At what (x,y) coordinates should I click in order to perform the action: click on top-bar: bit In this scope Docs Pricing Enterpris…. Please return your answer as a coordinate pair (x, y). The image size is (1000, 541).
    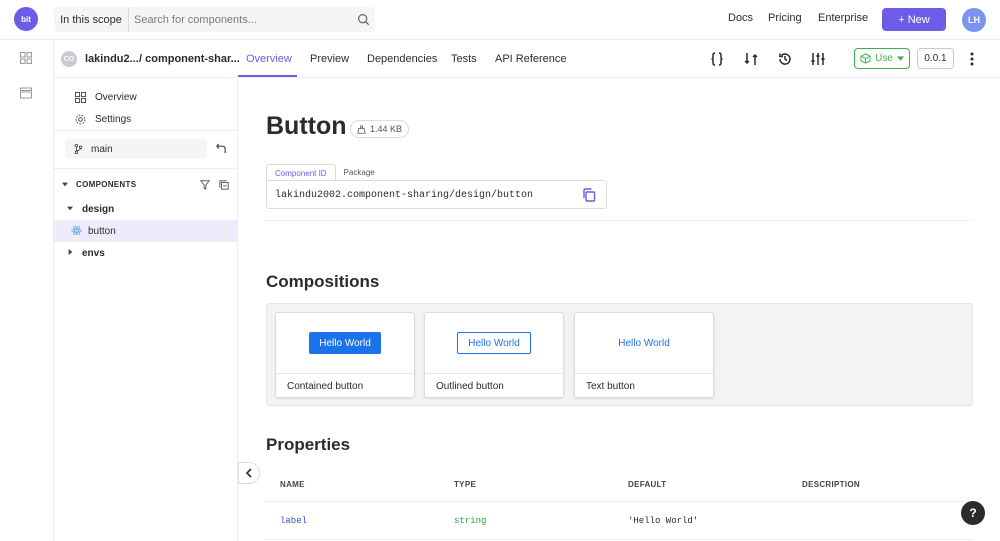
    Looking at the image, I should click on (500, 20).